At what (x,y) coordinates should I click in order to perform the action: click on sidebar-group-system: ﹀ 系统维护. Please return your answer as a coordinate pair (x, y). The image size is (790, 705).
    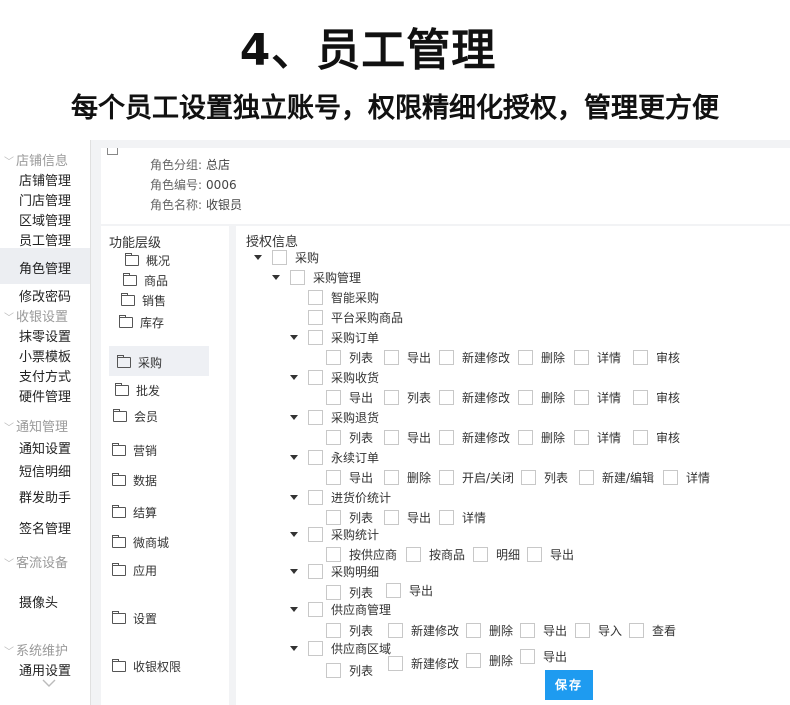
    Looking at the image, I should click on (36, 649).